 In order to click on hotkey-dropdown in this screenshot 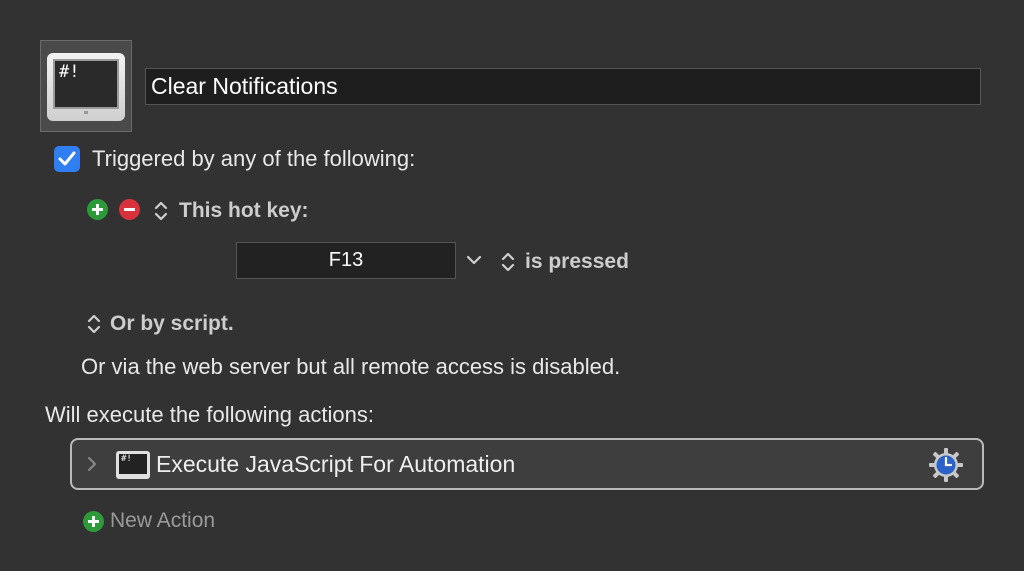, I will do `click(474, 263)`.